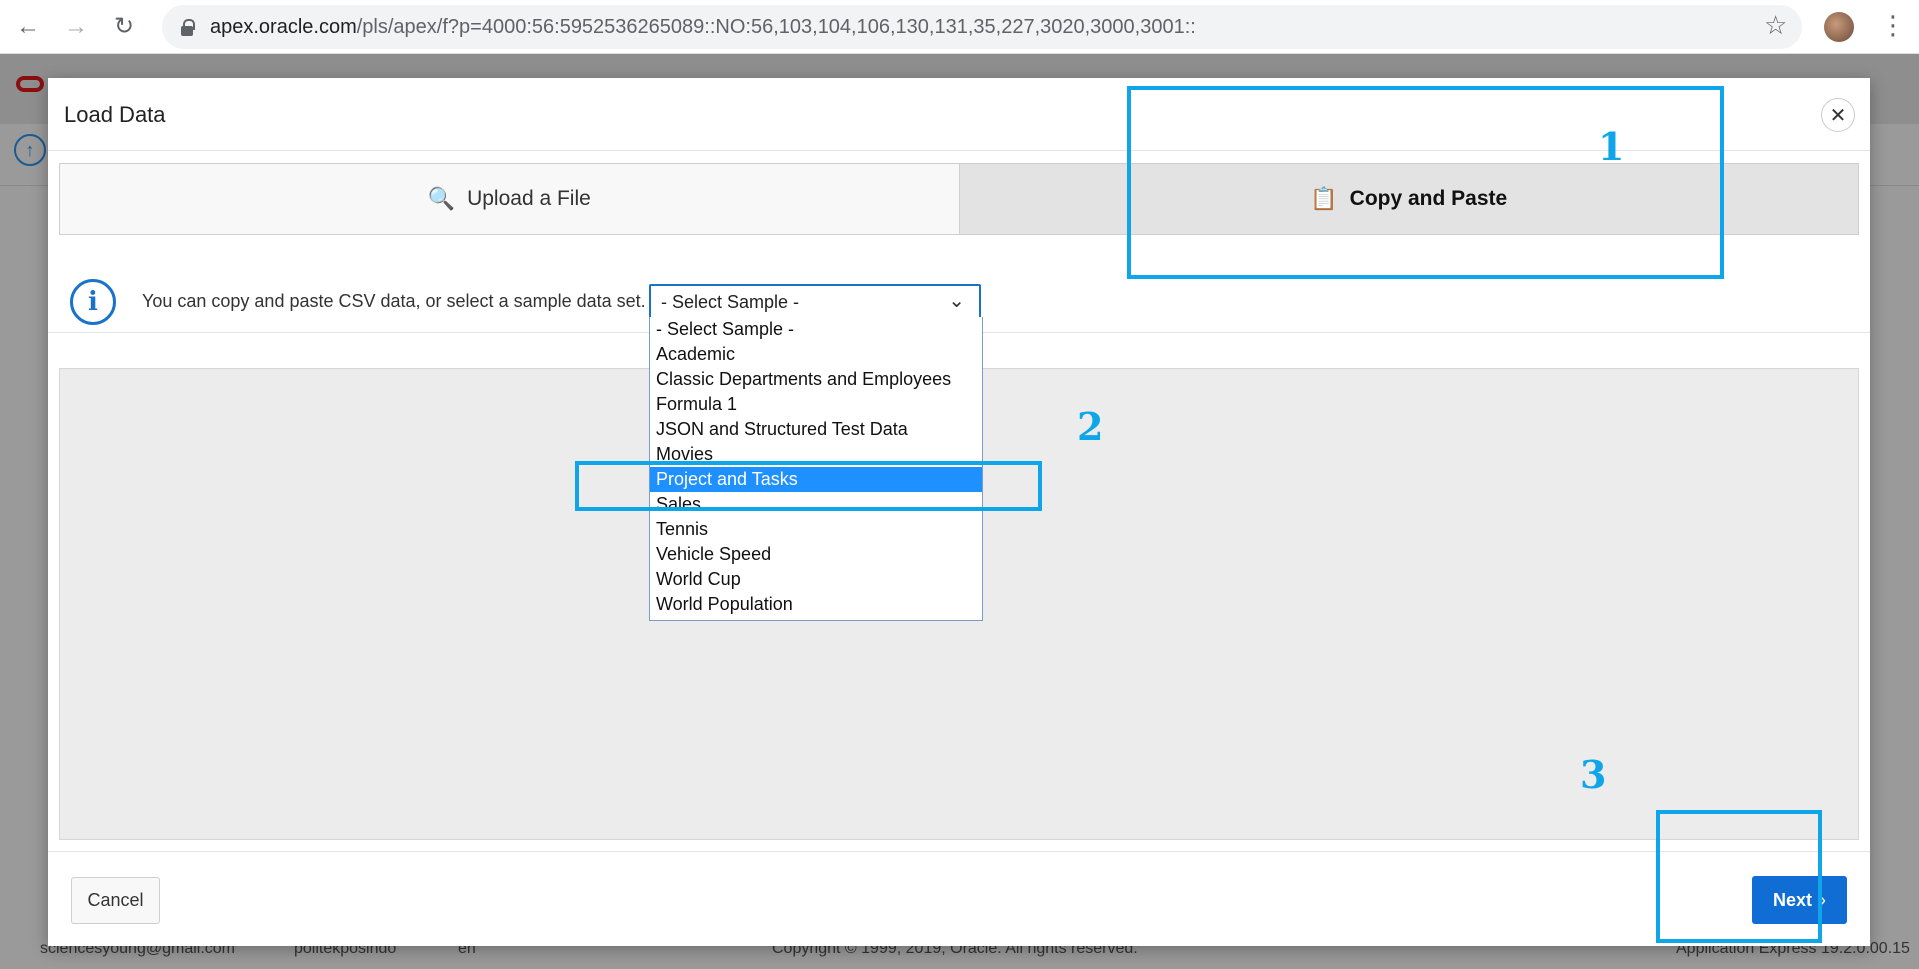 This screenshot has height=969, width=1919. I want to click on upload-arrow-icon: ↑, so click(30, 150).